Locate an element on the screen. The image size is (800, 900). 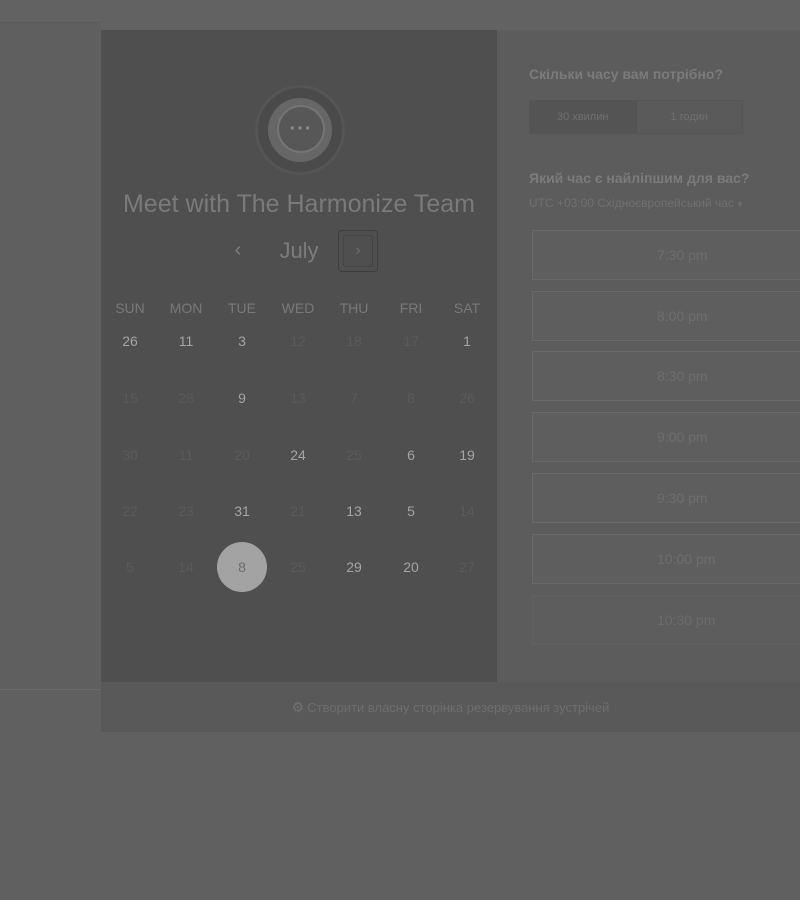
calendar-day: 27 is located at coordinates (467, 567).